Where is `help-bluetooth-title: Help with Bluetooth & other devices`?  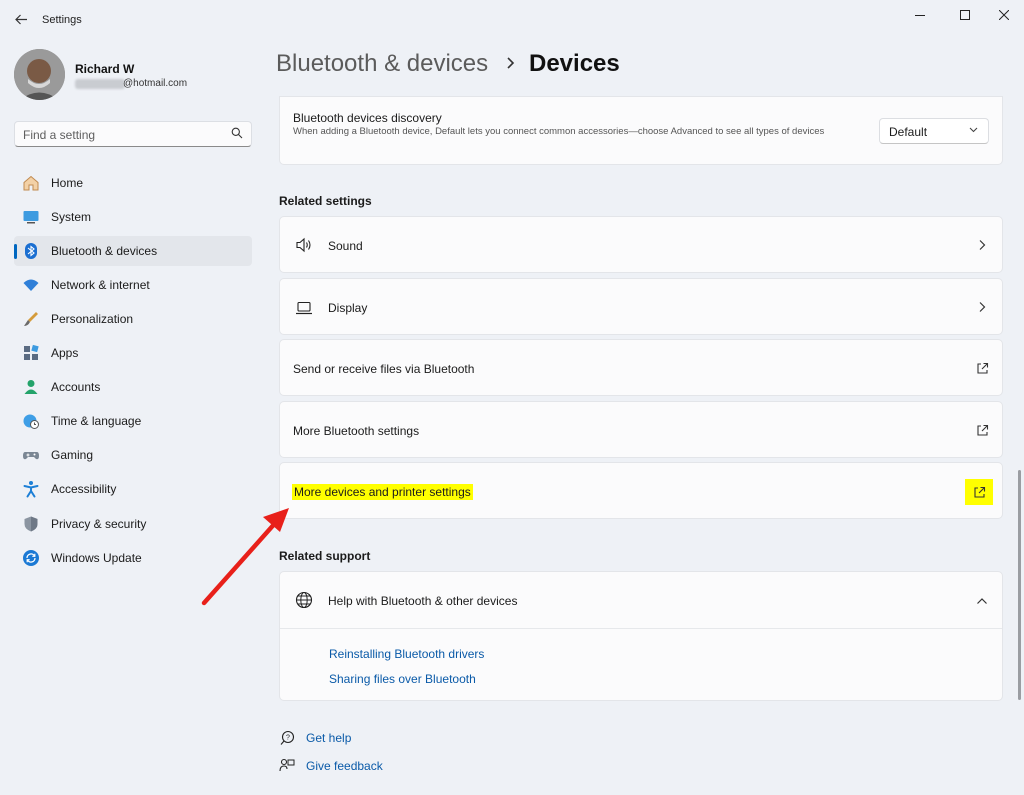
help-bluetooth-title: Help with Bluetooth & other devices is located at coordinates (423, 601).